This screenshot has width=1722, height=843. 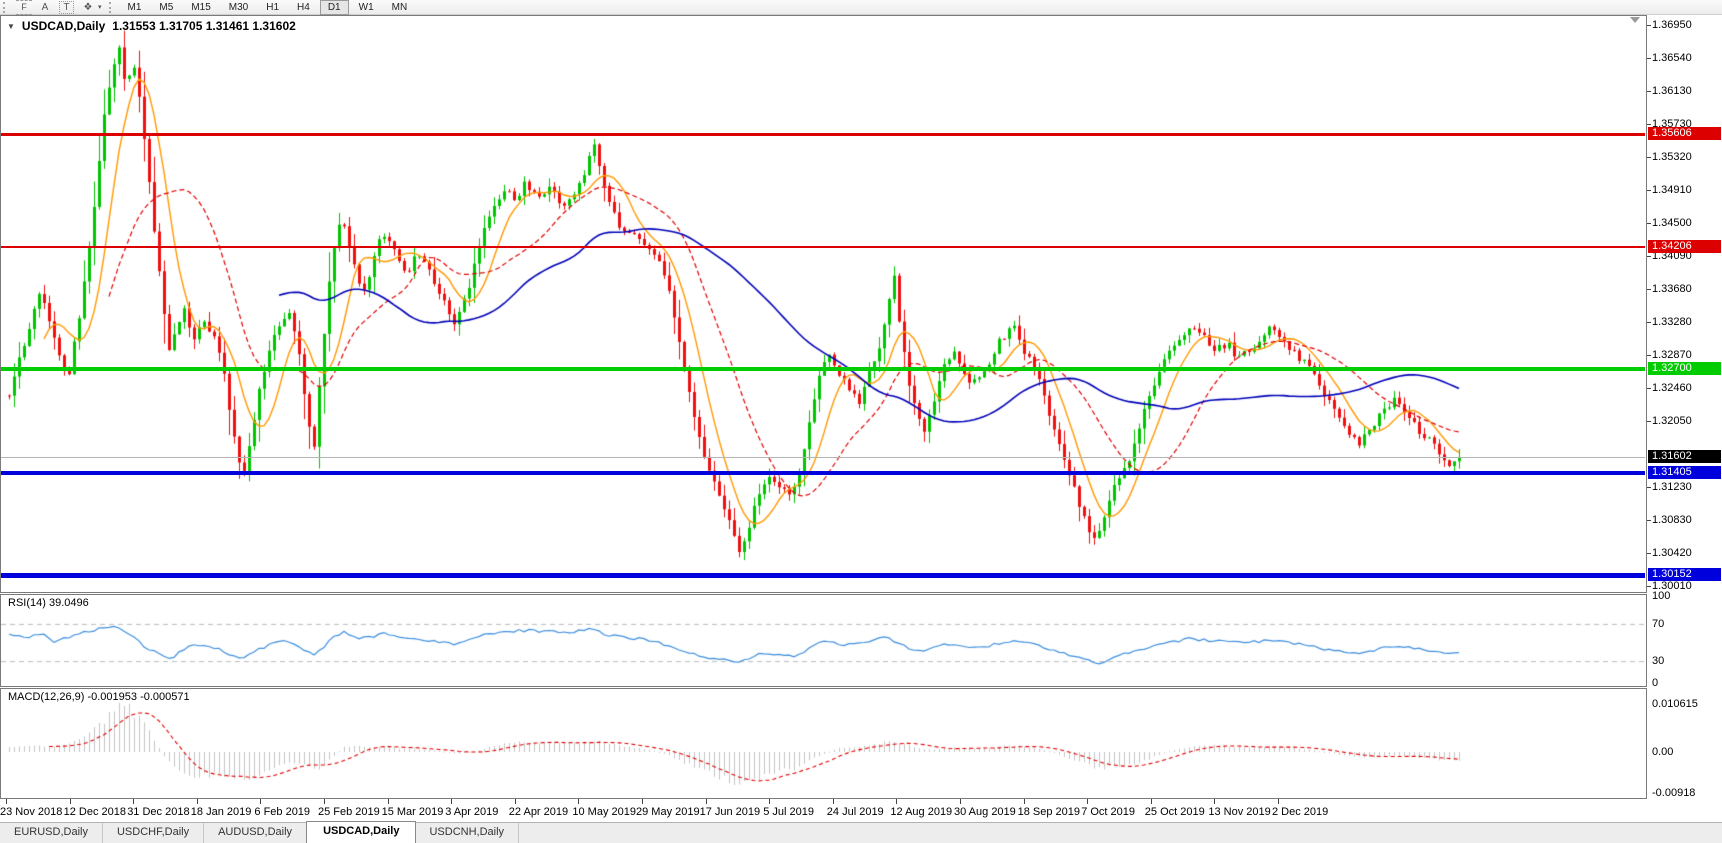 I want to click on timeframe-button-m15: M15, so click(x=200, y=7).